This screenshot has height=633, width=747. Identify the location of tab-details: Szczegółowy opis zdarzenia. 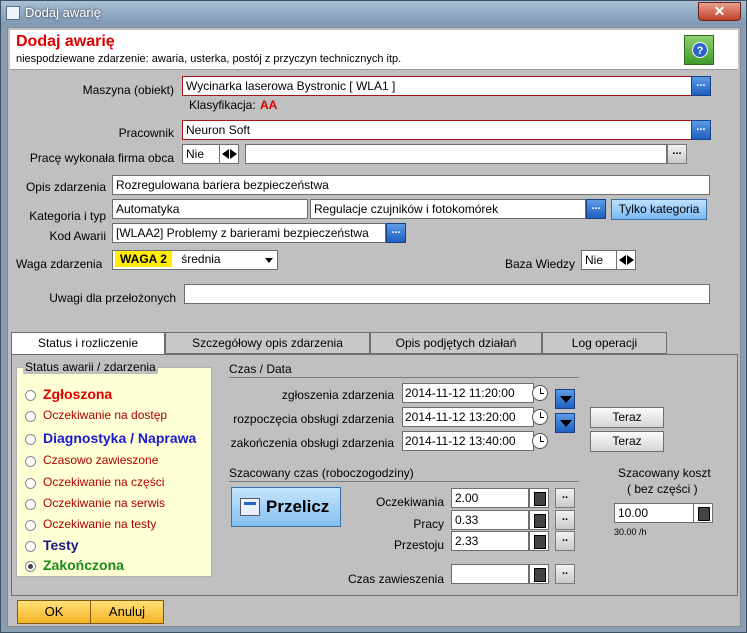
(267, 343).